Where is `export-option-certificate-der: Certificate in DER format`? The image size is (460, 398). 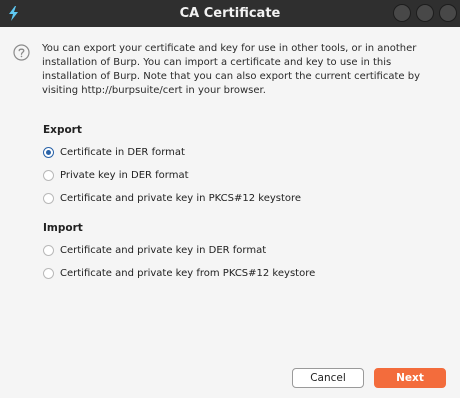 export-option-certificate-der: Certificate in DER format is located at coordinates (114, 152).